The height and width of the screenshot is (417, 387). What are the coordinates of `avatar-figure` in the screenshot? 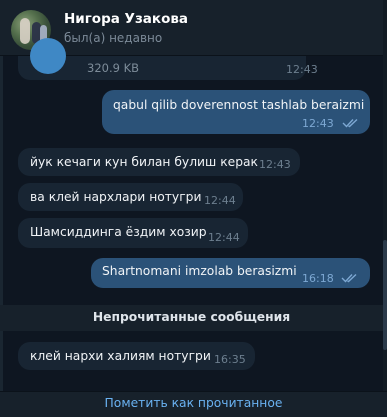 It's located at (25, 31).